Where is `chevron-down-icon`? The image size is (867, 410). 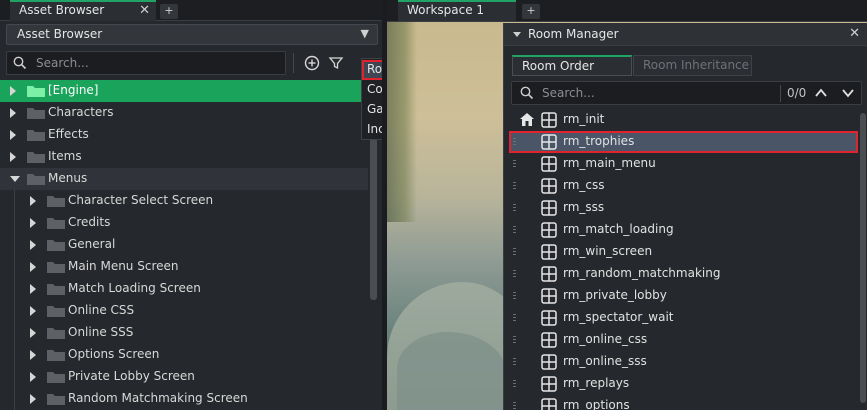 chevron-down-icon is located at coordinates (848, 93).